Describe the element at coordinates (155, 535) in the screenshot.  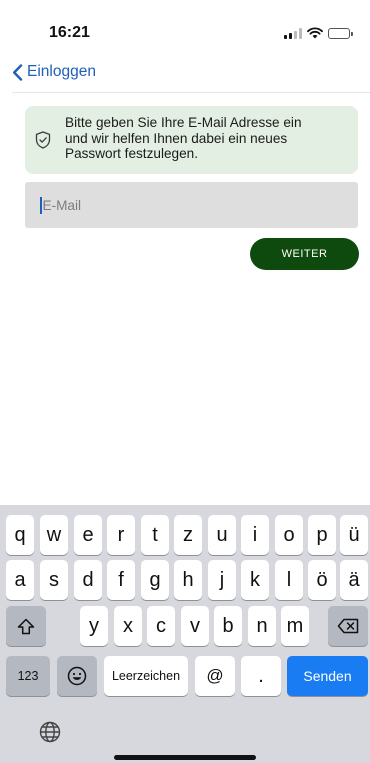
I see `key-t: t` at that location.